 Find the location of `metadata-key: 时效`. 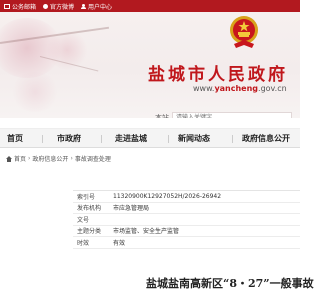

metadata-key: 时效 is located at coordinates (83, 243).